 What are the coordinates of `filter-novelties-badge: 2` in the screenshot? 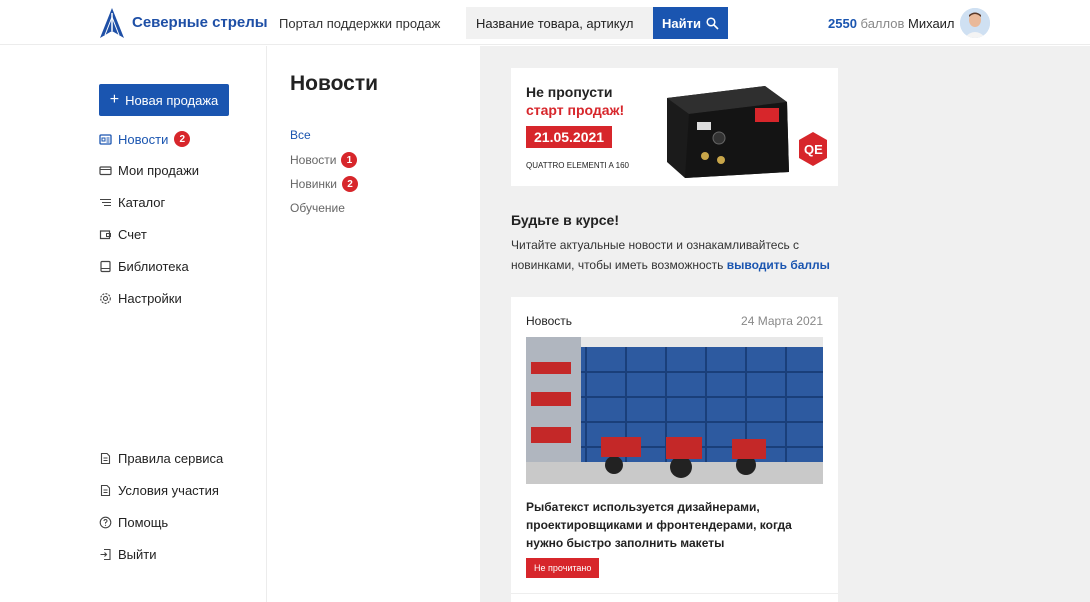 It's located at (350, 184).